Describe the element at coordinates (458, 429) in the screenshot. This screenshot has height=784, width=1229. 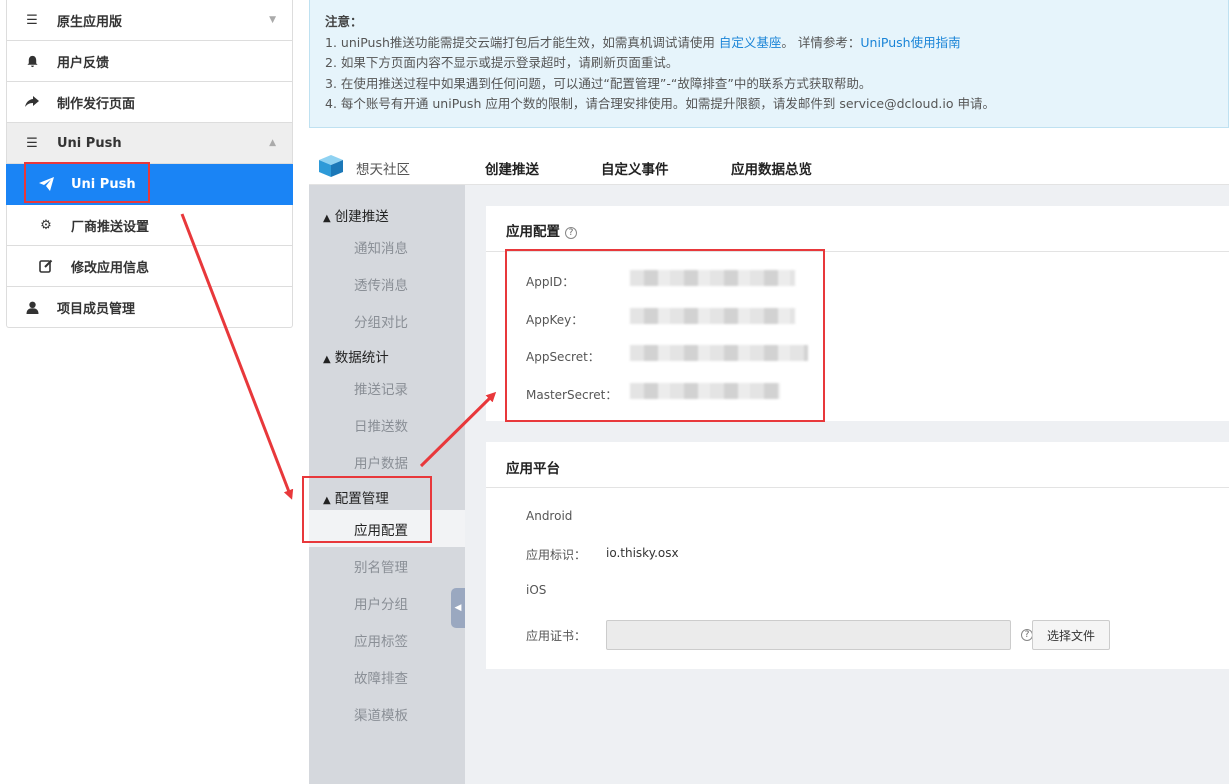
I see `arrow-to-app-keys` at that location.